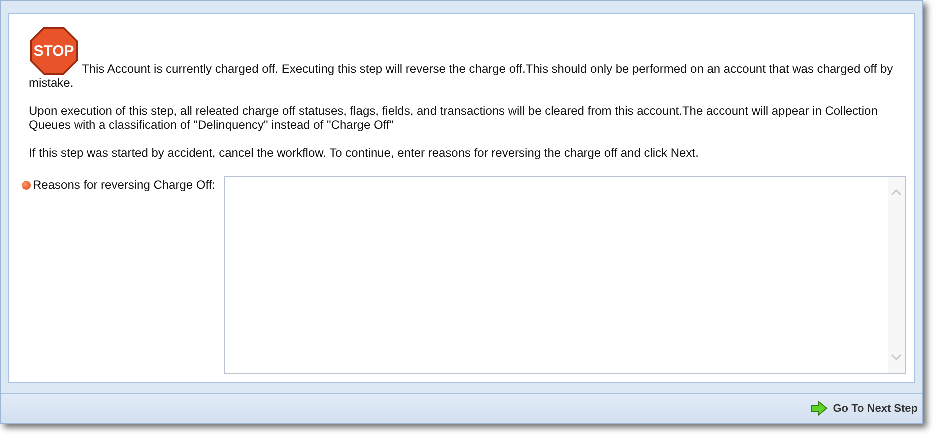 The width and height of the screenshot is (940, 441). Describe the element at coordinates (364, 153) in the screenshot. I see `info-text: If this step was started by accident, cancel the workflow. To continue, enter reasons for reversing the charge off and click Next.` at that location.